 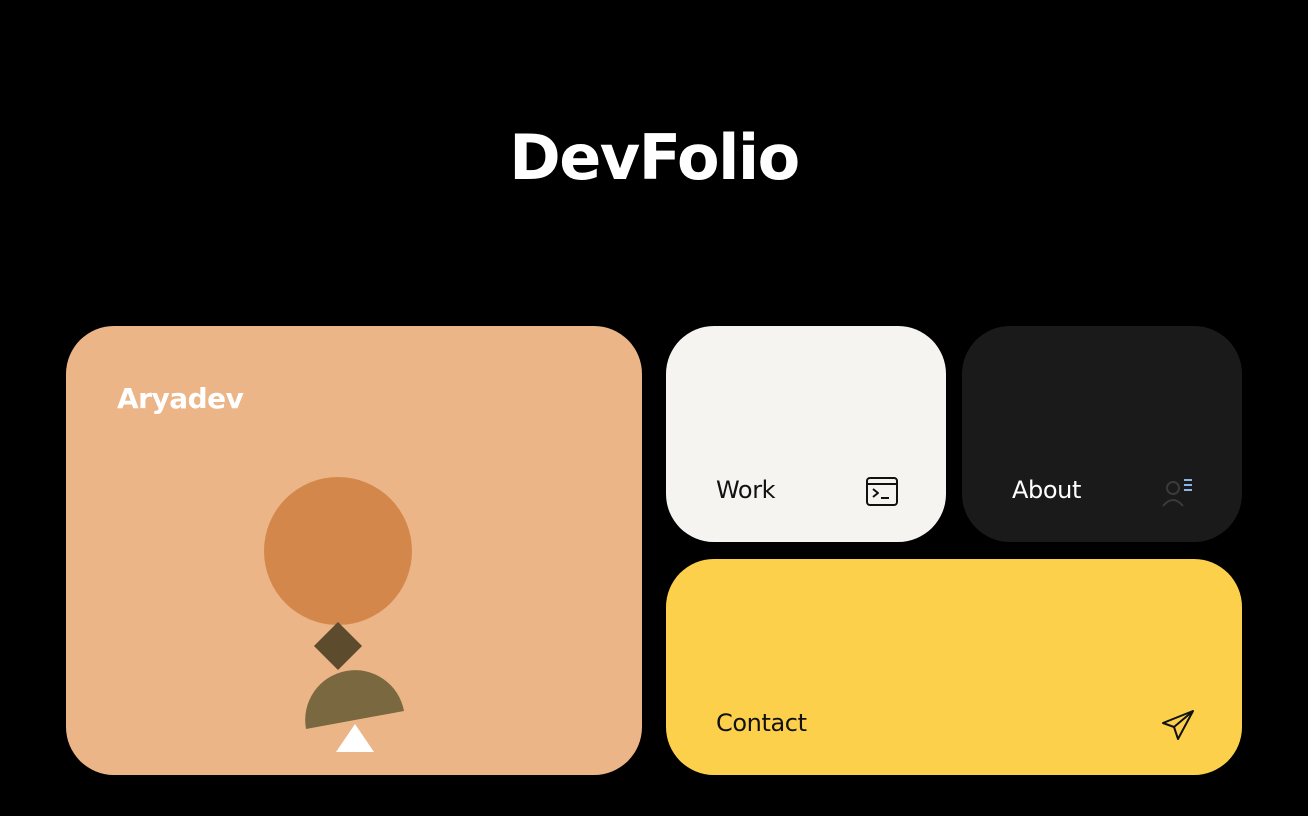 What do you see at coordinates (1177, 493) in the screenshot?
I see `user-list-icon` at bounding box center [1177, 493].